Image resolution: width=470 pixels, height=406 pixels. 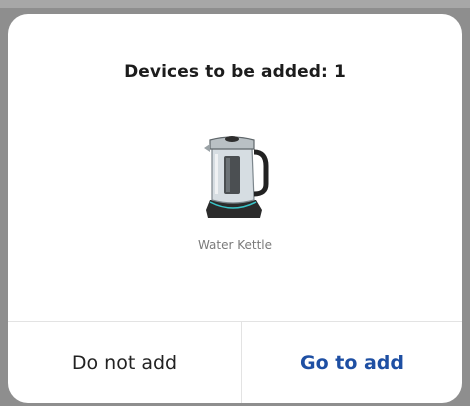 What do you see at coordinates (235, 245) in the screenshot?
I see `device-name: Water Kettle` at bounding box center [235, 245].